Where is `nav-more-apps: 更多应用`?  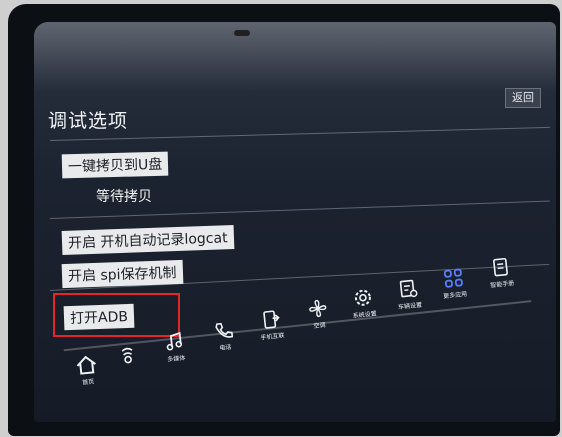
nav-more-apps: 更多应用 is located at coordinates (453, 284).